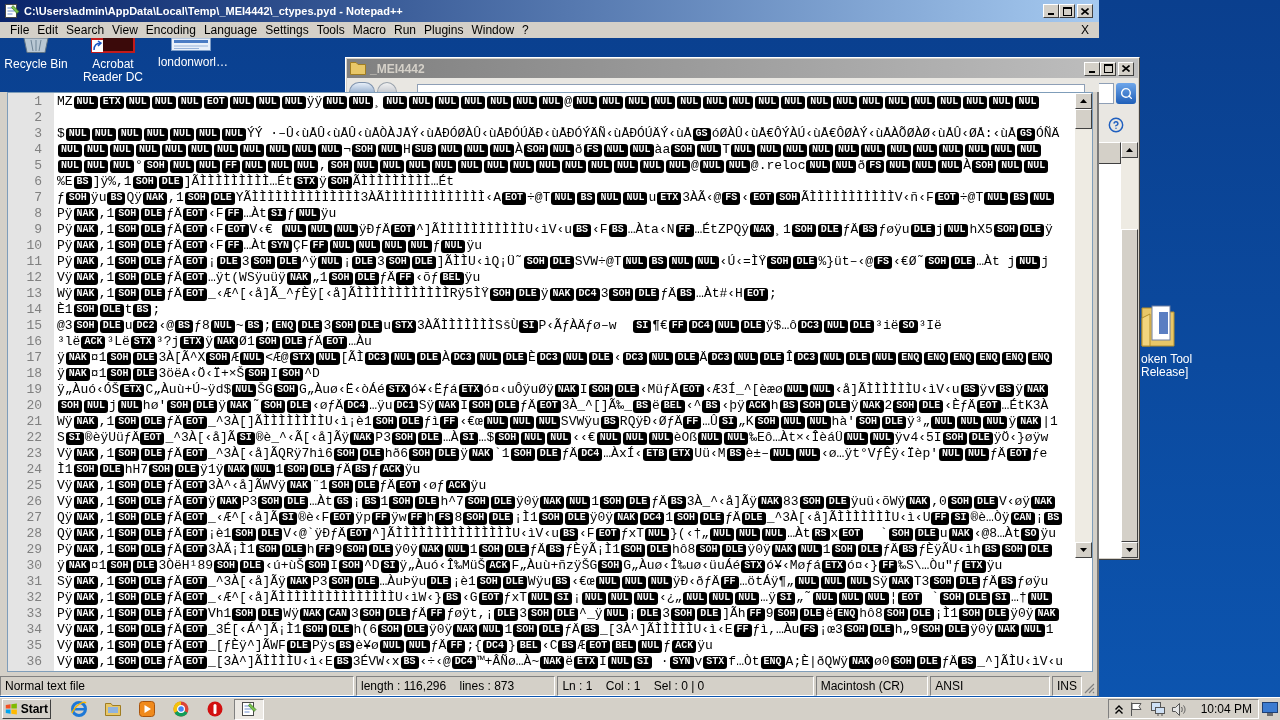  Describe the element at coordinates (321, 502) in the screenshot. I see `code-text: …Àt` at that location.